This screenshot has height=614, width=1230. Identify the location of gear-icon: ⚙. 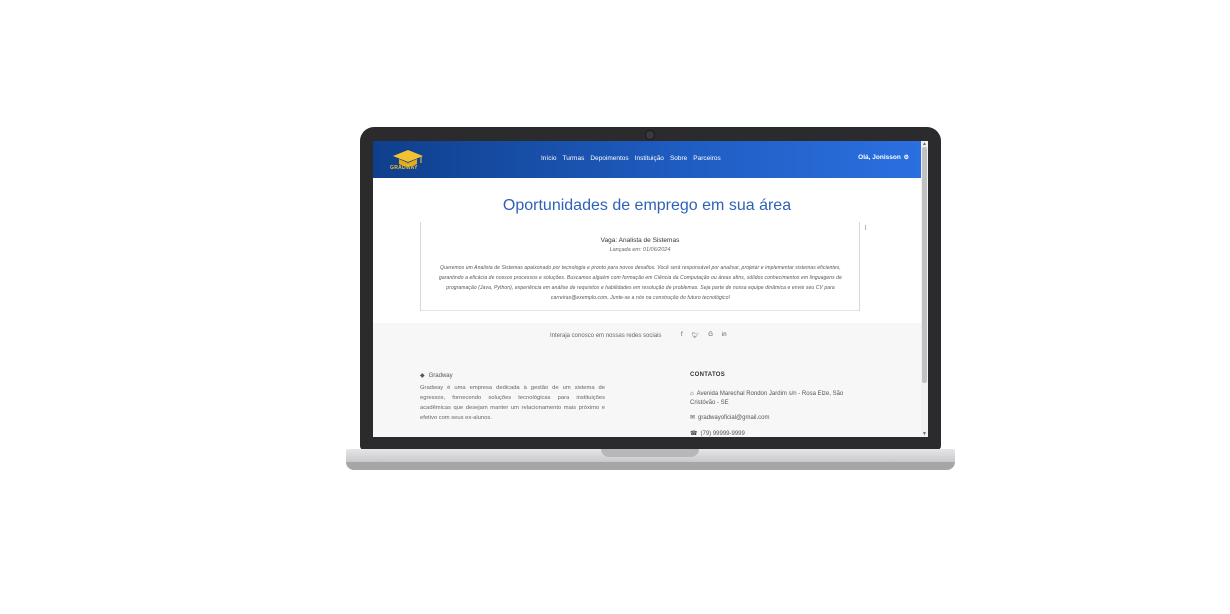
(906, 157).